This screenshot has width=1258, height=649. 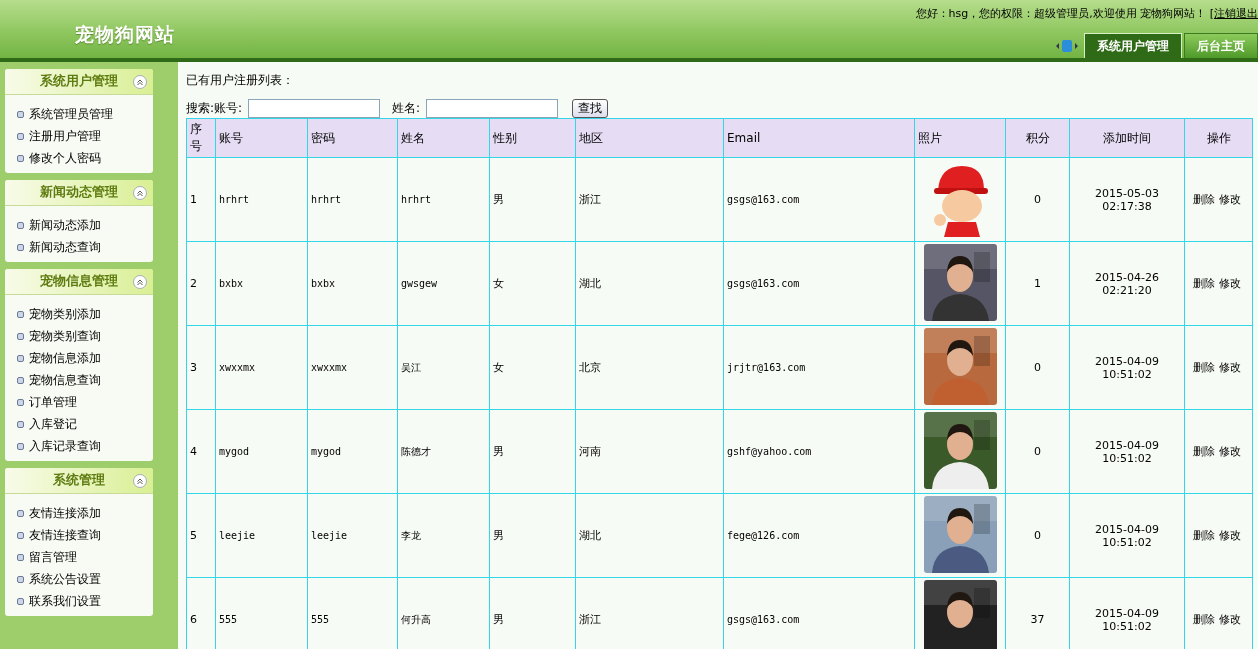 I want to click on menu-item: 新闻动态添加, so click(x=85, y=225).